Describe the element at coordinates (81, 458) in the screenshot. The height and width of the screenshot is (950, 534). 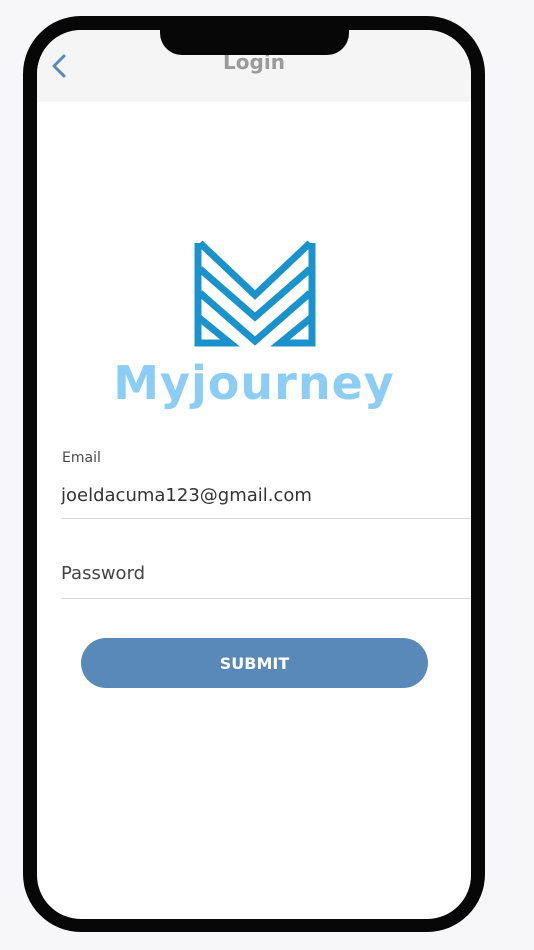
I see `email-label: Email` at that location.